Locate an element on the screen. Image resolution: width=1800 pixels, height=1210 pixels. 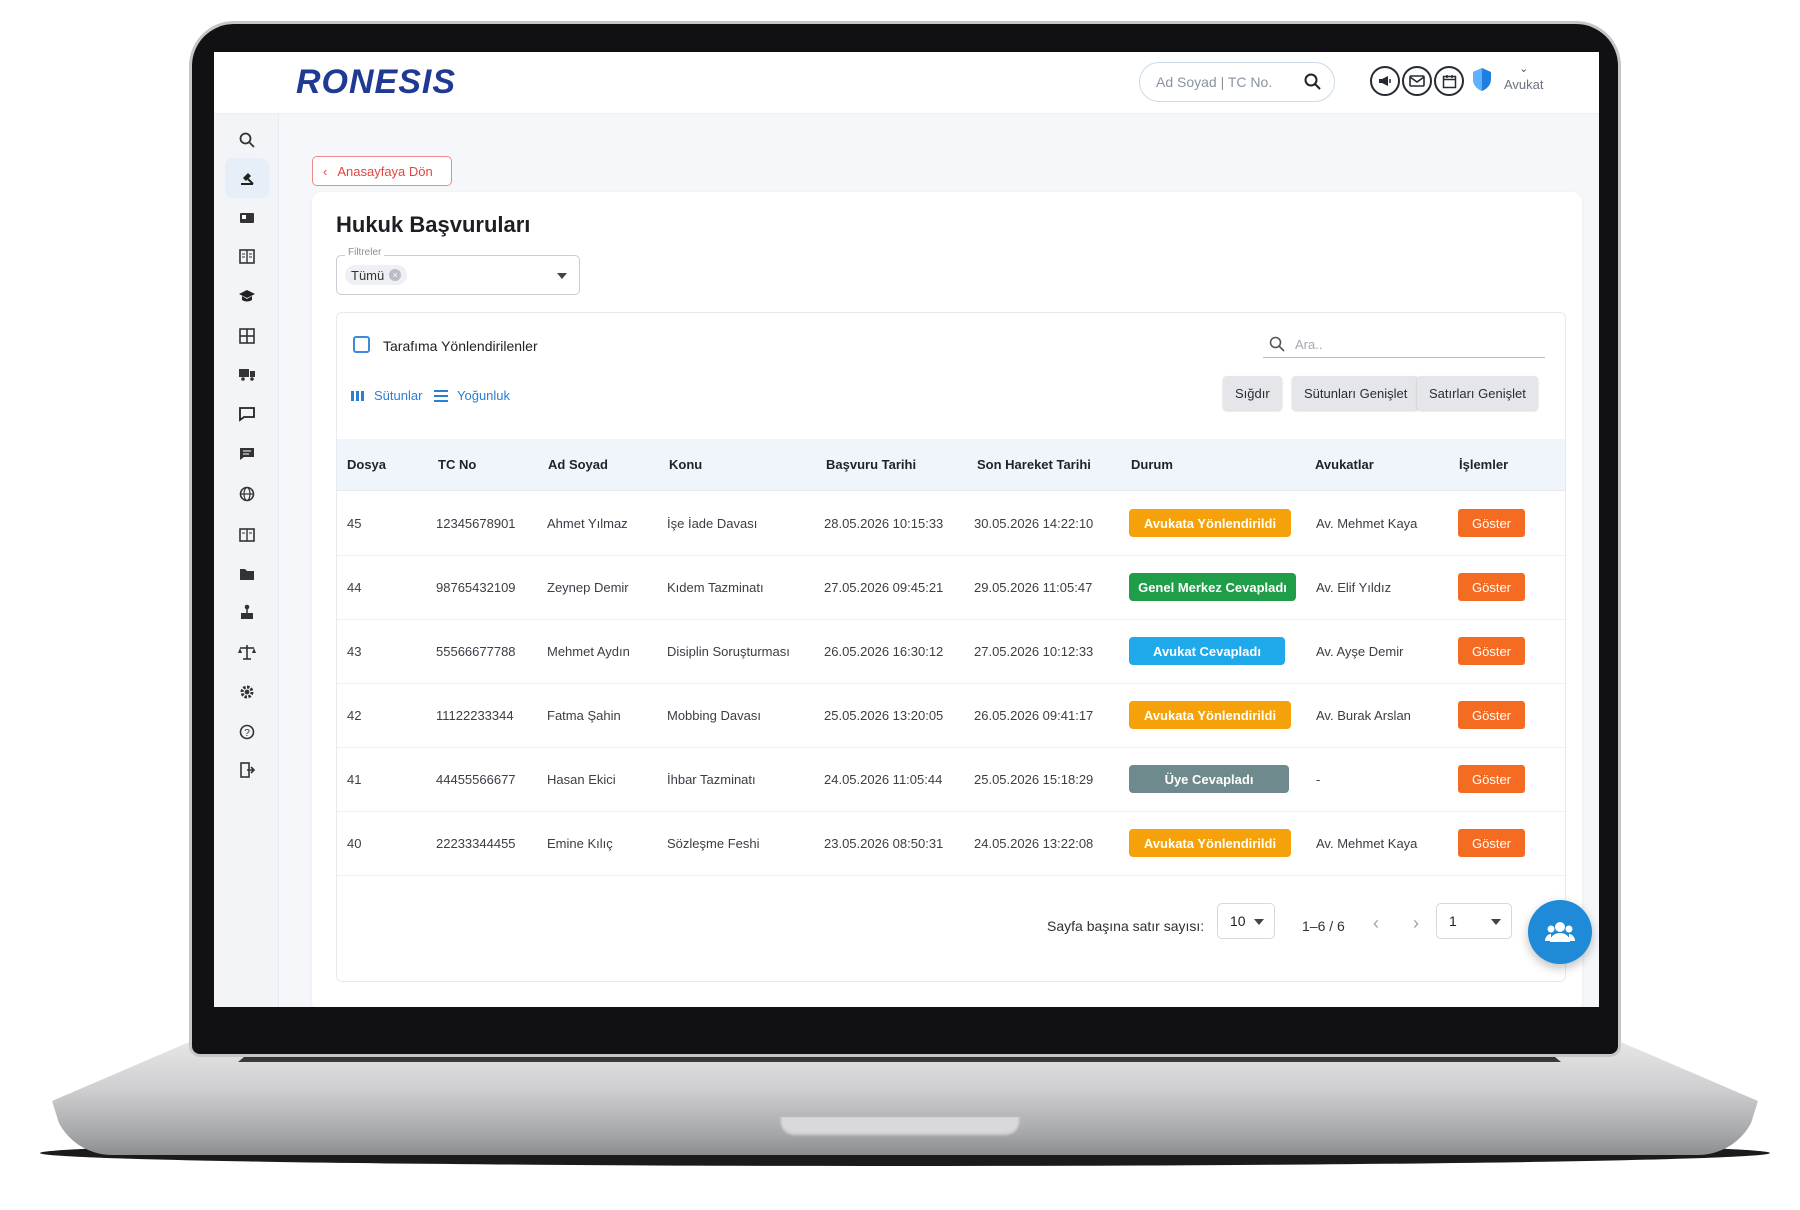
filter-chip: Tümü × is located at coordinates (376, 275).